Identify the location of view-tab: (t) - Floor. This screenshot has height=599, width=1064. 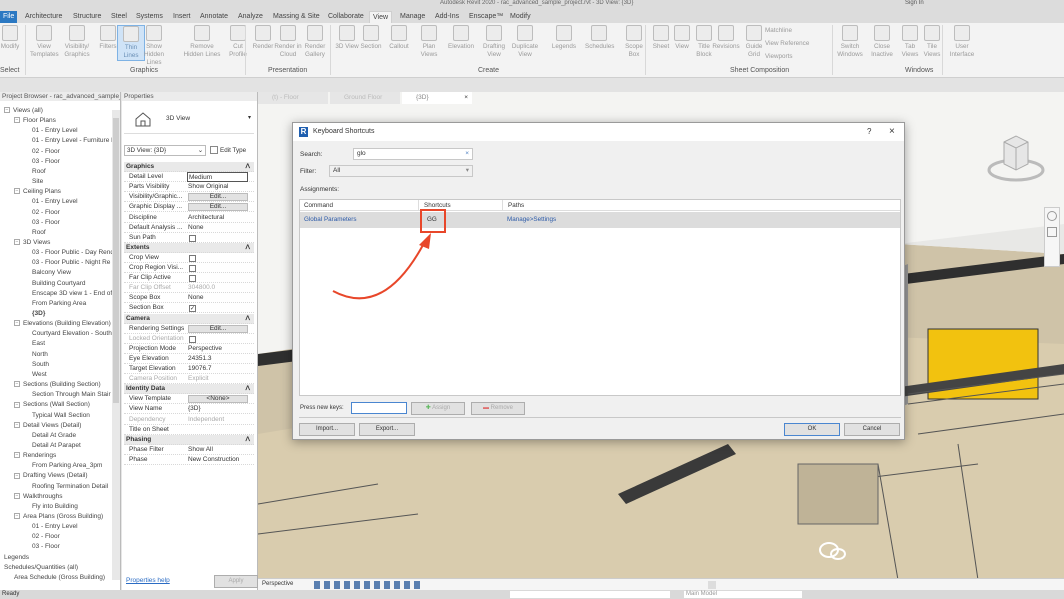
(293, 98).